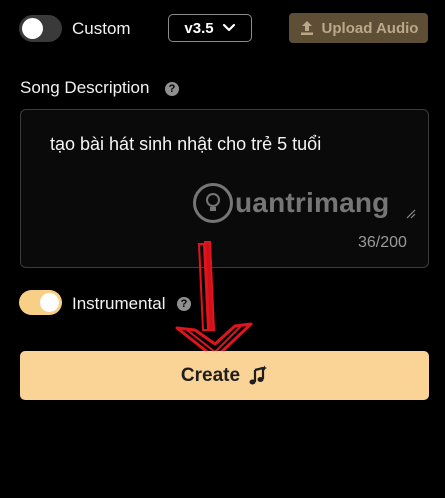  Describe the element at coordinates (370, 28) in the screenshot. I see `upload-audio-label: Upload Audio` at that location.